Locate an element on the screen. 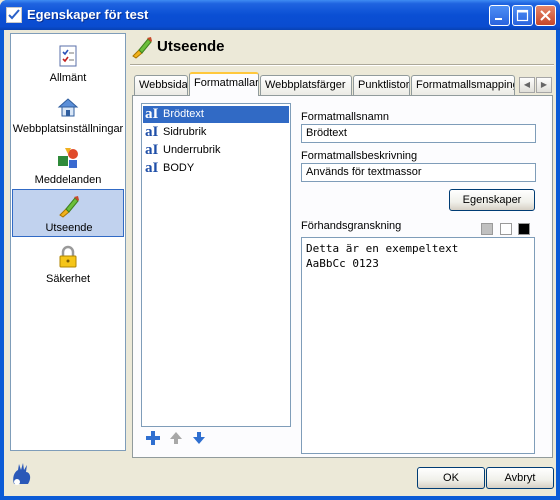  arrow-down-icon is located at coordinates (199, 438).